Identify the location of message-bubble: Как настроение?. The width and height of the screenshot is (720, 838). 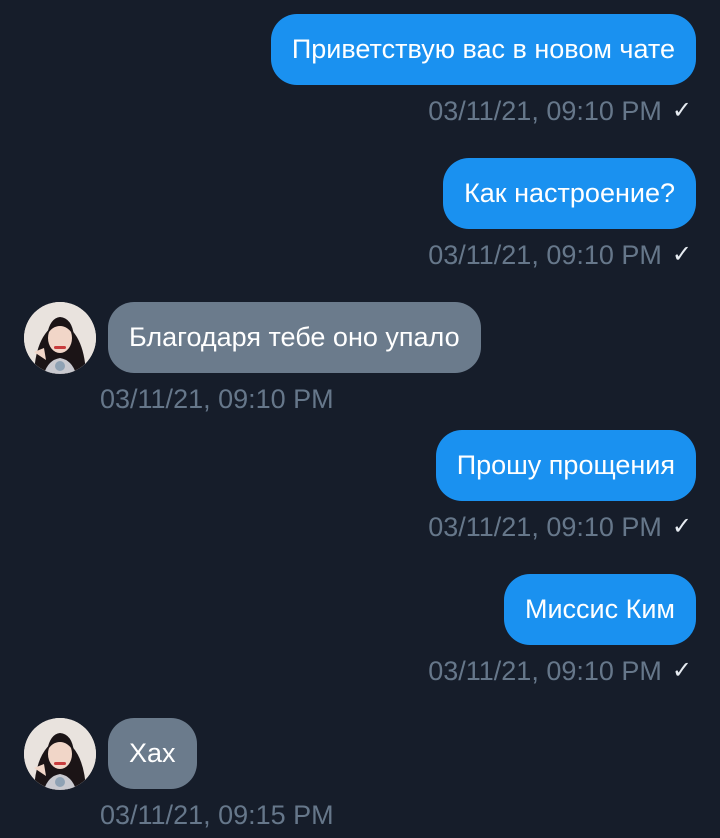
(569, 193).